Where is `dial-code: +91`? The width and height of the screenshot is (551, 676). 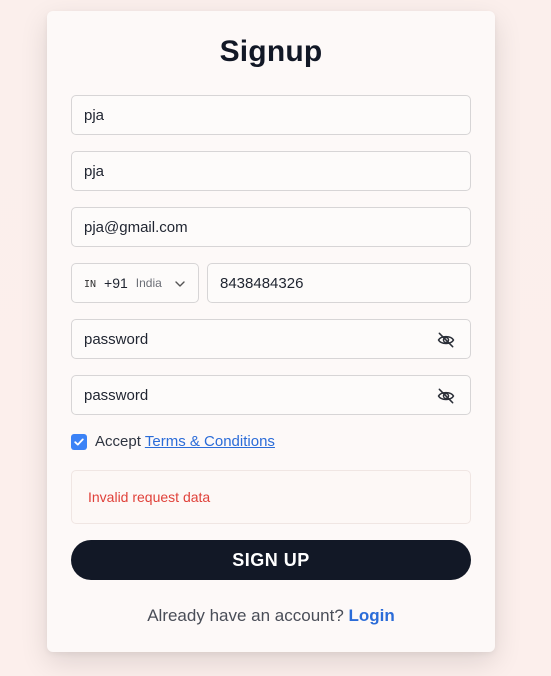
dial-code: +91 is located at coordinates (116, 283).